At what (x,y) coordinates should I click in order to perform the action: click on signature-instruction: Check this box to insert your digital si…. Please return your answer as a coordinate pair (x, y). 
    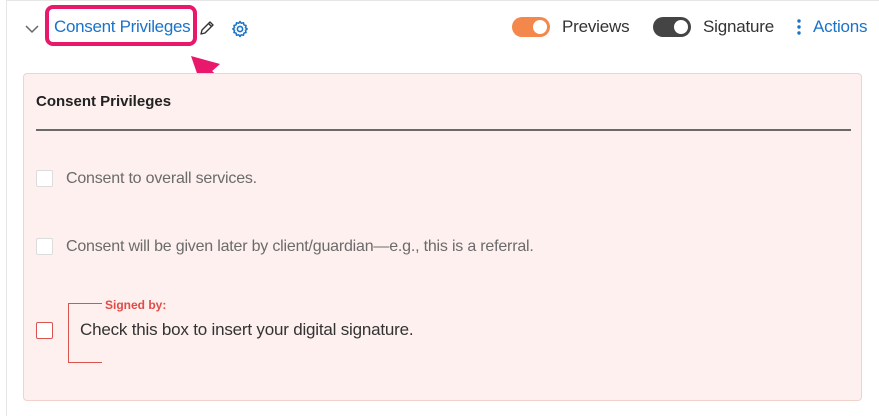
    Looking at the image, I should click on (247, 330).